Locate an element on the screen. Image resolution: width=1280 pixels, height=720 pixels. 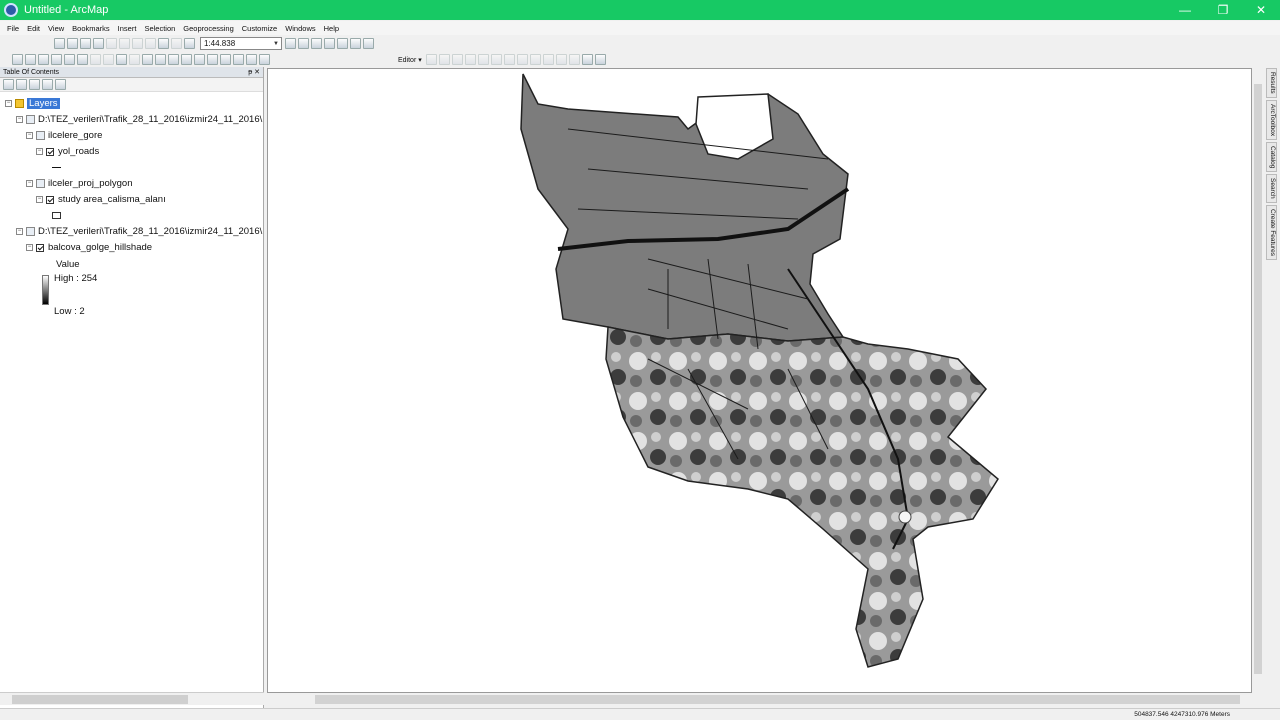
menu-edit: Edit is located at coordinates (33, 28).